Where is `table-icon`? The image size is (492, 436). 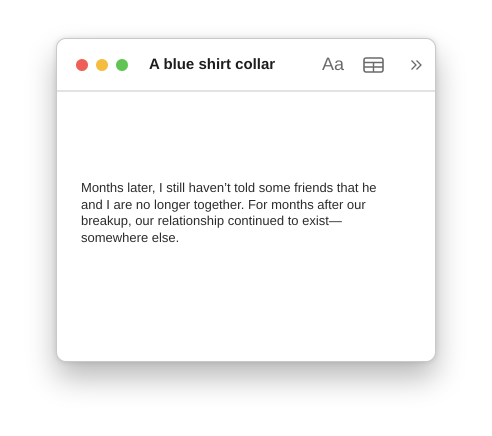 table-icon is located at coordinates (373, 64).